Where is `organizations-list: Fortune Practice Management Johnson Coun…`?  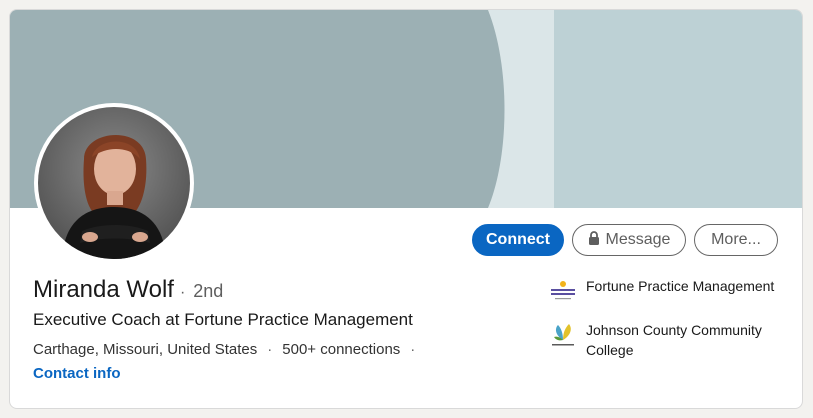
organizations-list: Fortune Practice Management Johnson Coun… is located at coordinates (668, 325).